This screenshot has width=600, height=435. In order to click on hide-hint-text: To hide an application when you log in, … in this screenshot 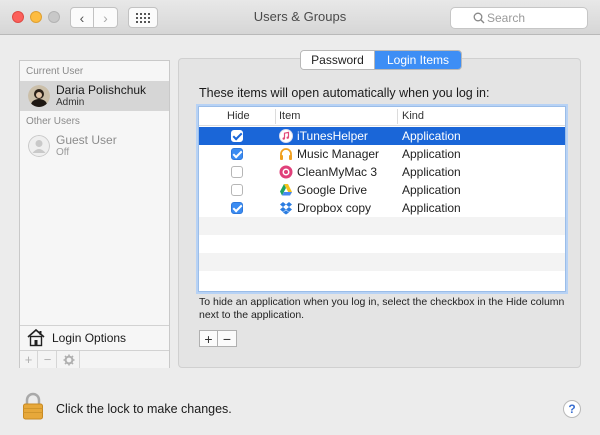, I will do `click(382, 308)`.